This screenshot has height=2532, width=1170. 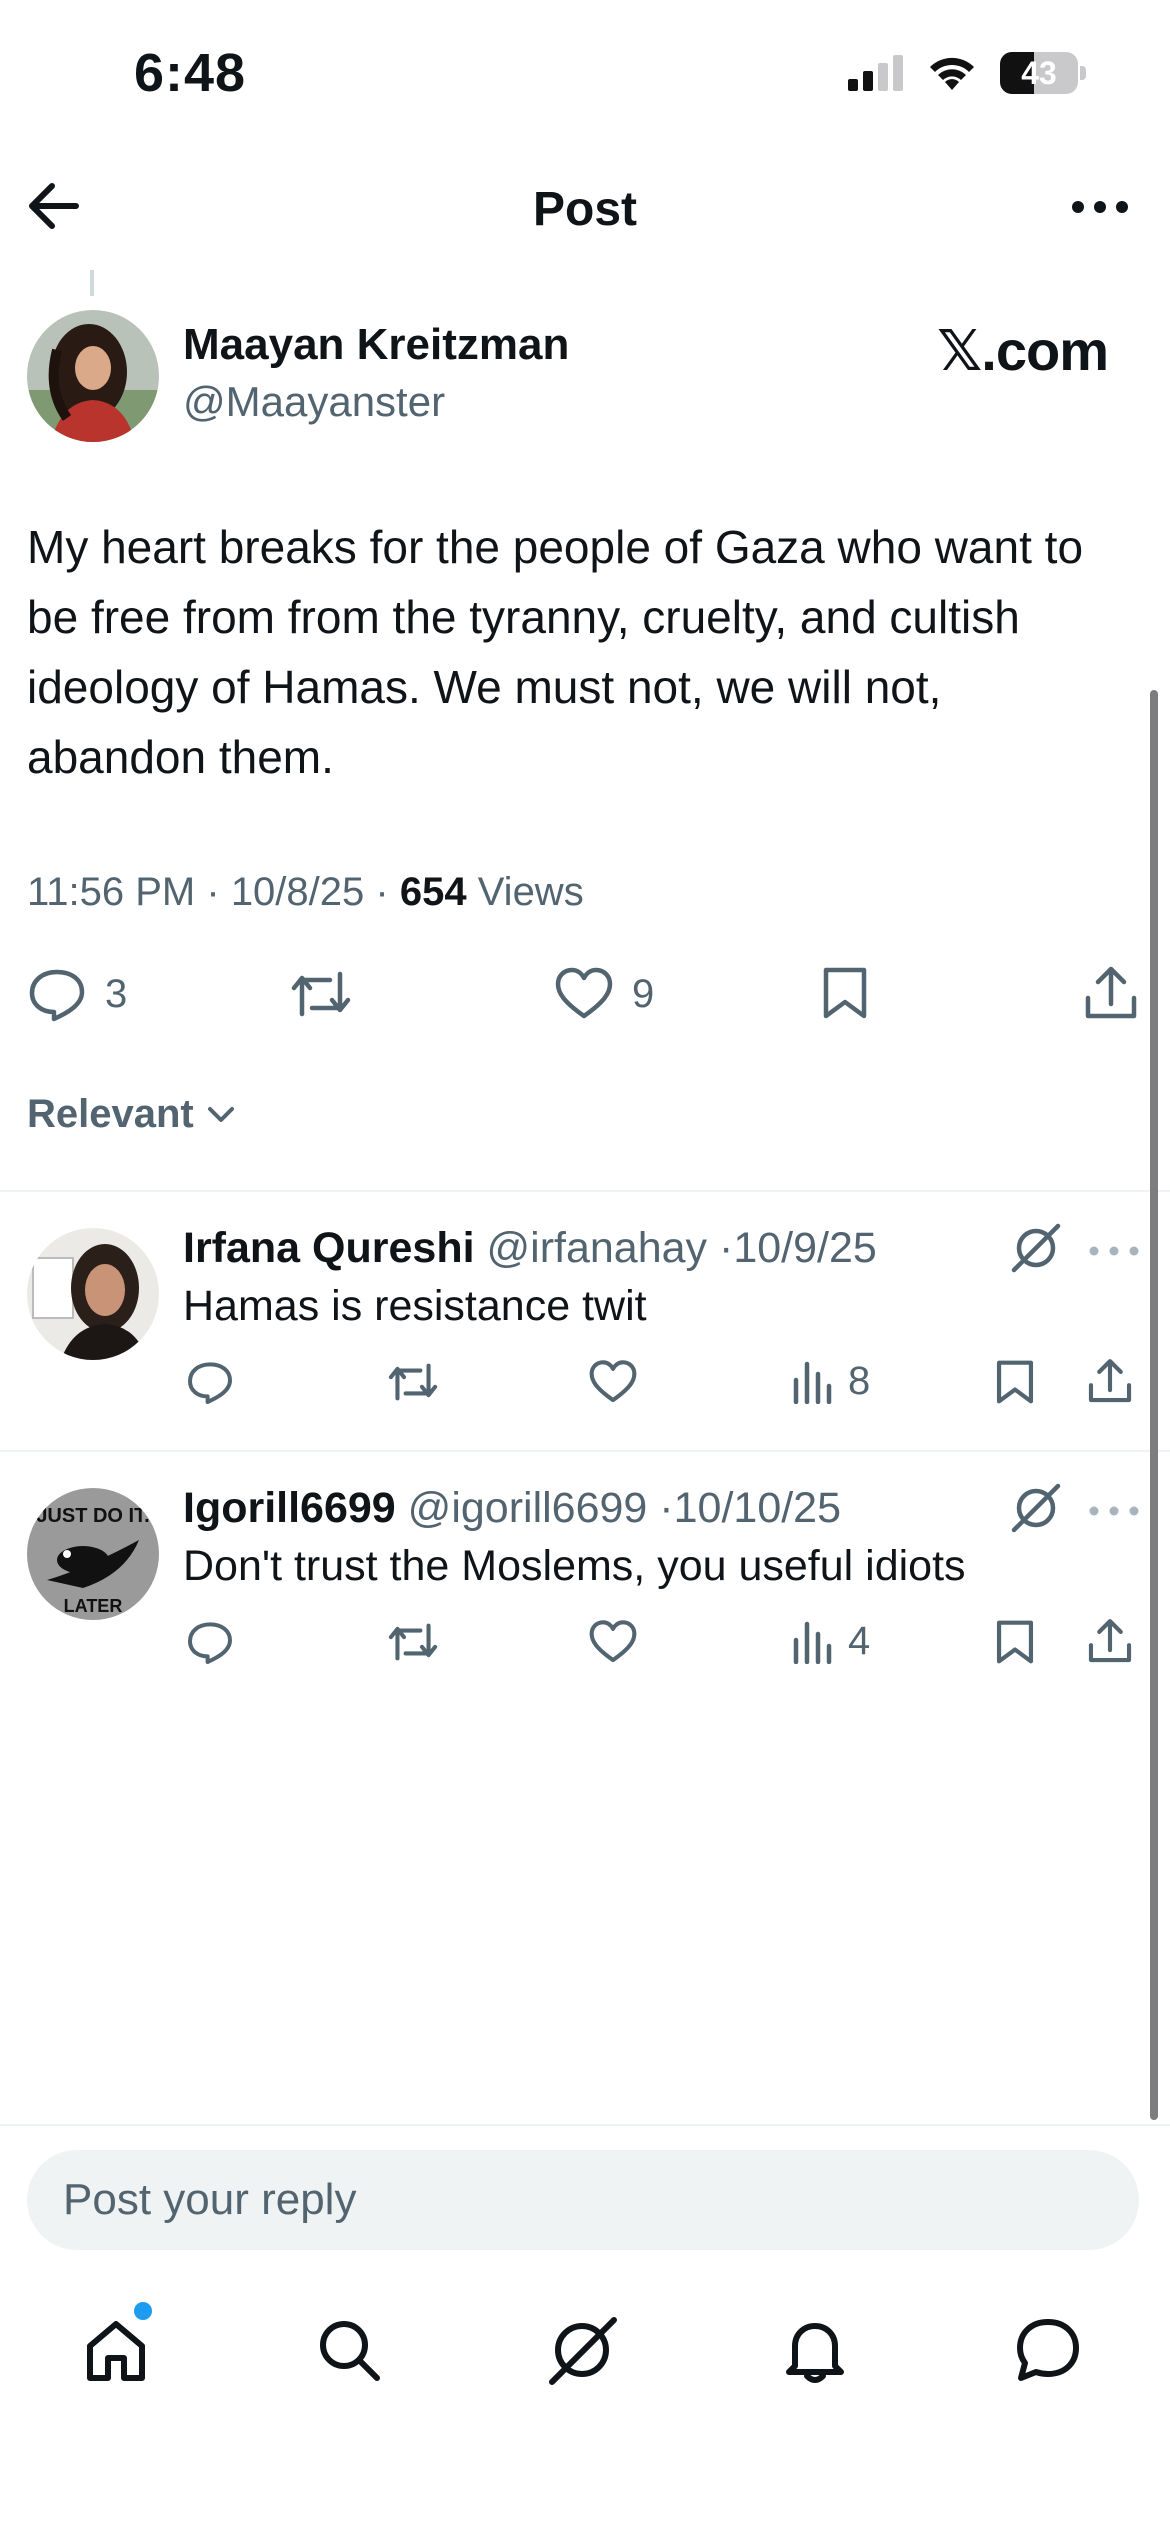 I want to click on more-options-button, so click(x=1105, y=207).